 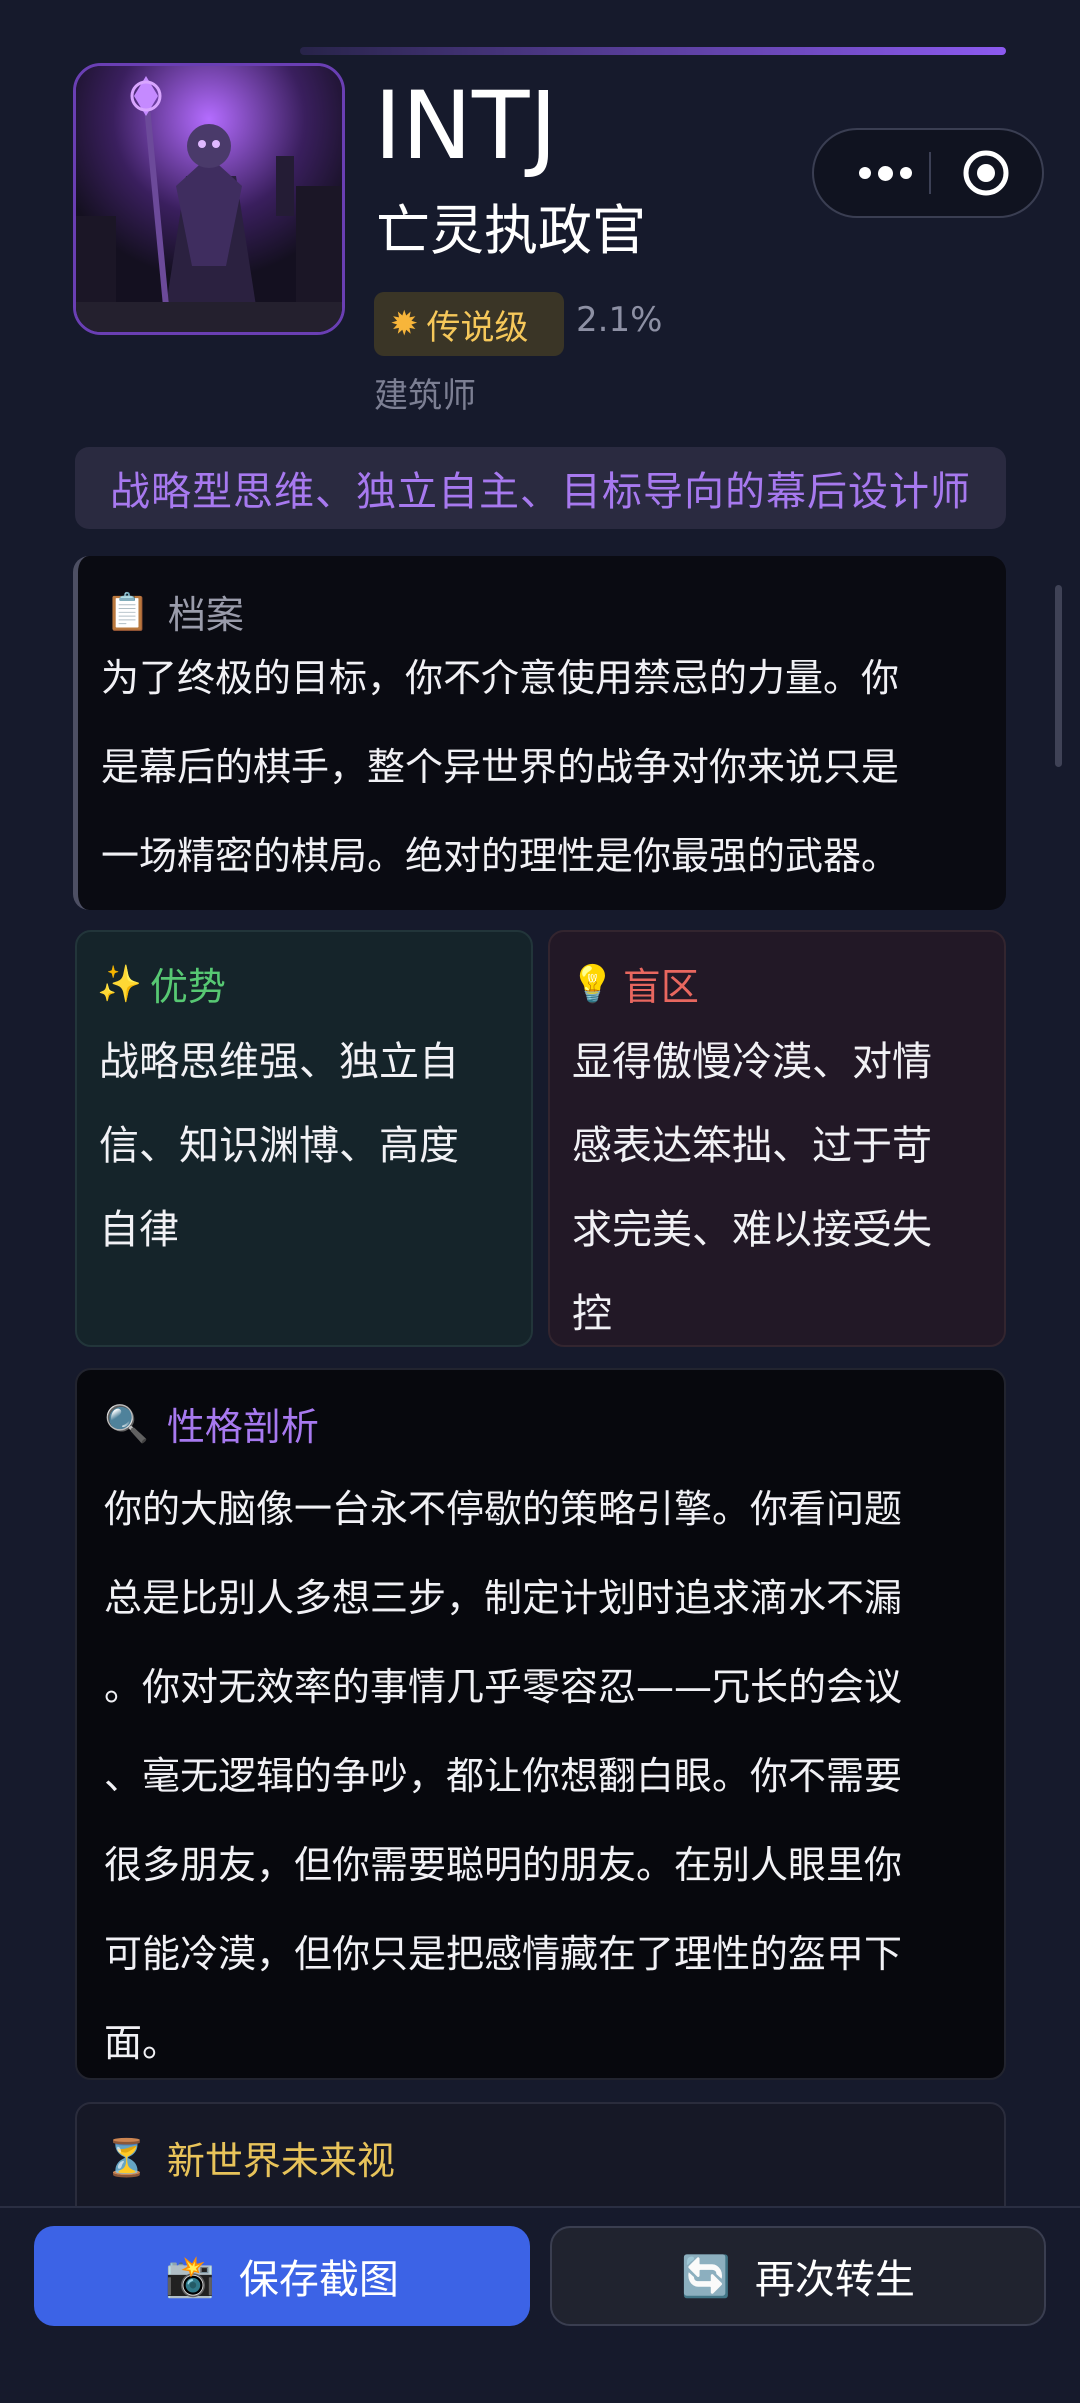 I want to click on blindspots-title: 盲区, so click(x=660, y=987).